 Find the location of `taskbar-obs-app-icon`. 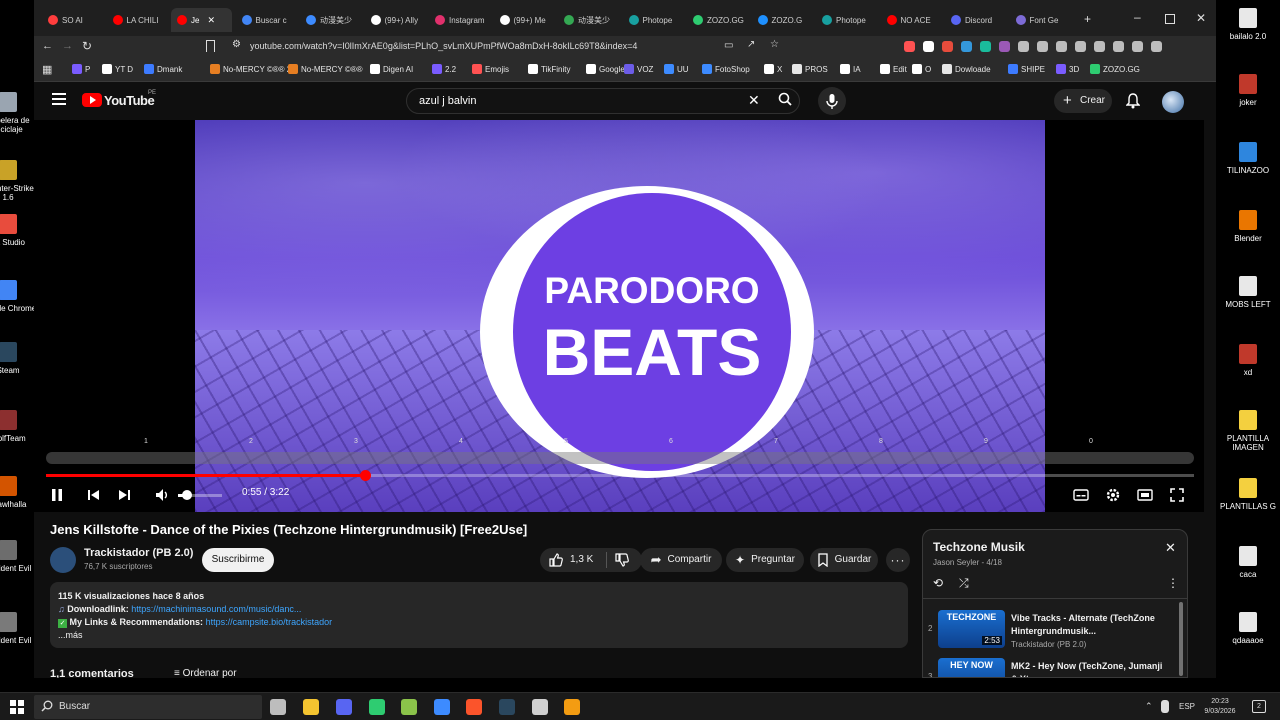

taskbar-obs-app-icon is located at coordinates (540, 707).